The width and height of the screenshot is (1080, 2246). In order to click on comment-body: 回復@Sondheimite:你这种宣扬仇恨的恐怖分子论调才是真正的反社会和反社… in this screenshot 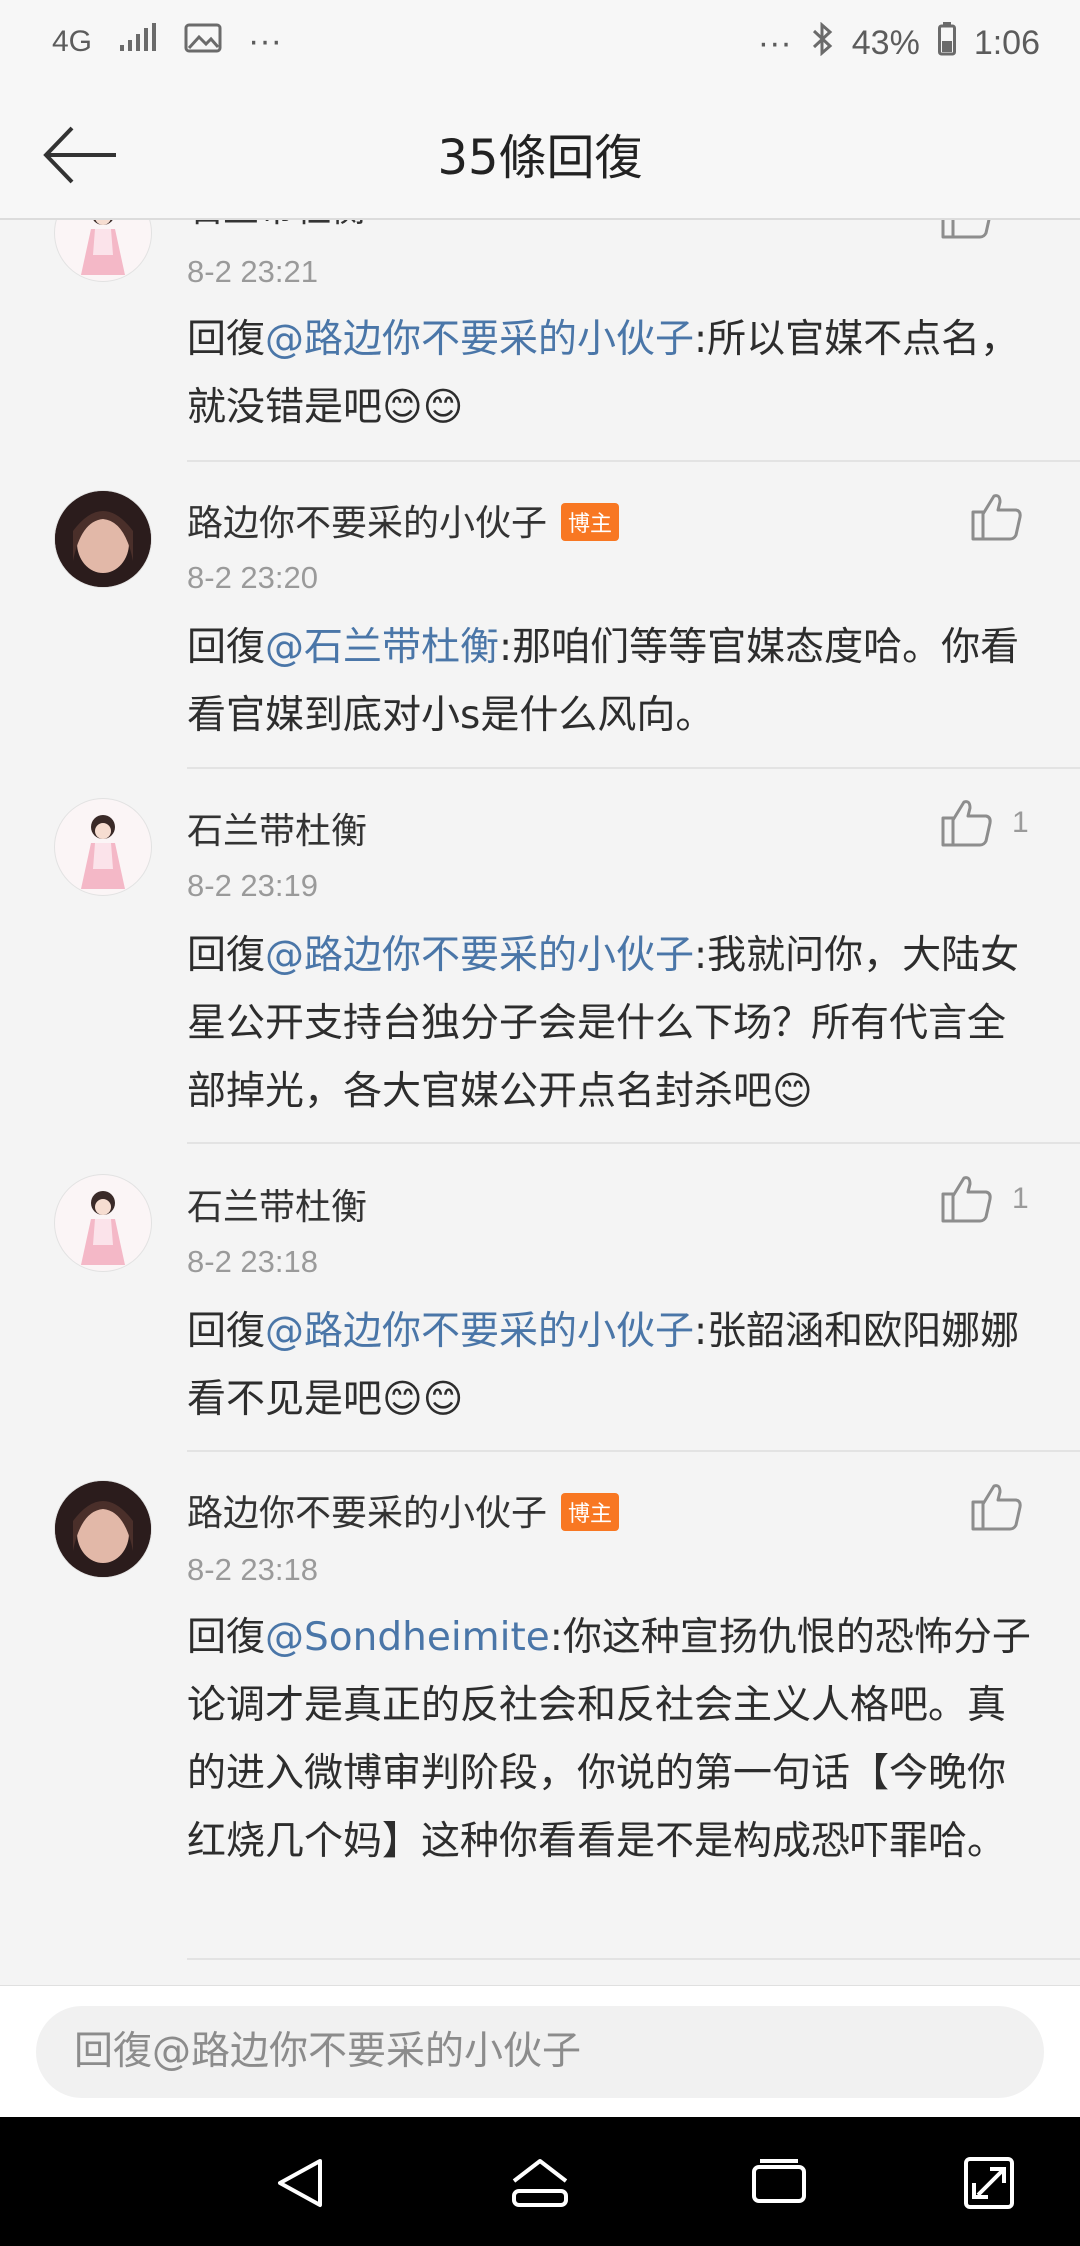, I will do `click(612, 1740)`.